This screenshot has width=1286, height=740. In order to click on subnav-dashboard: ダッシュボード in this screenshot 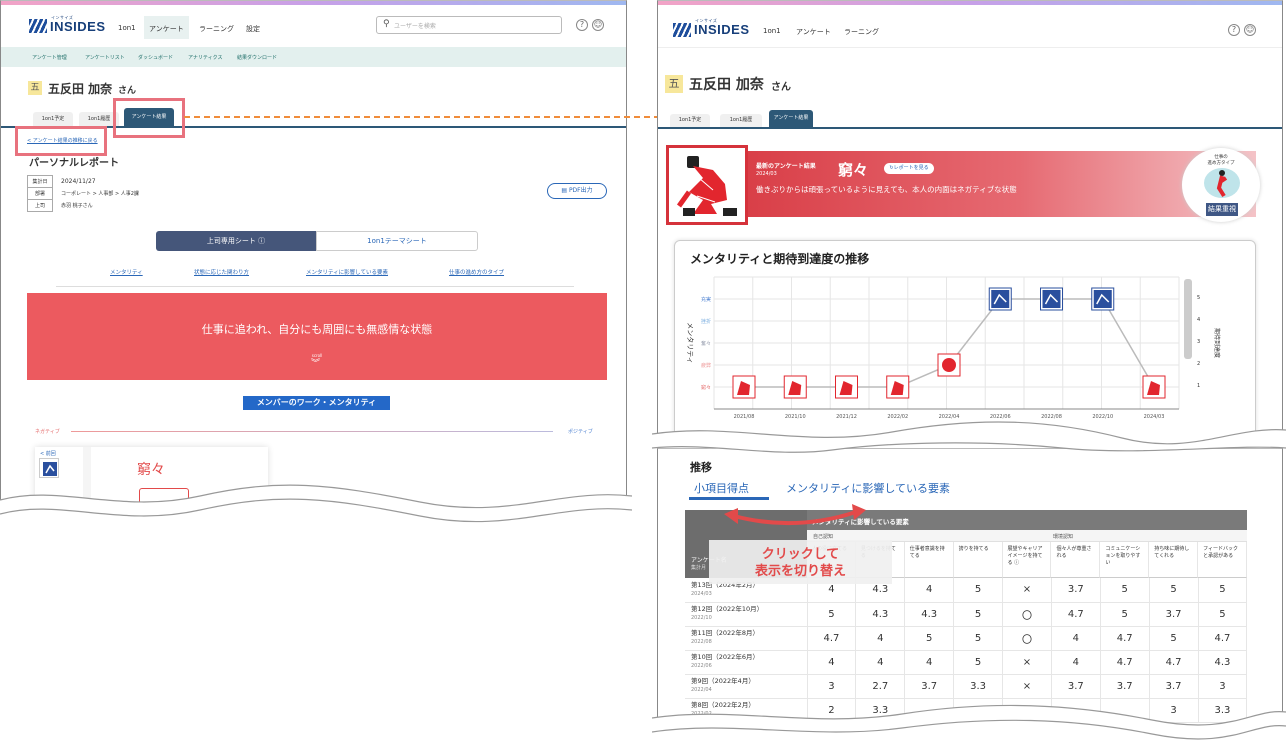, I will do `click(155, 57)`.